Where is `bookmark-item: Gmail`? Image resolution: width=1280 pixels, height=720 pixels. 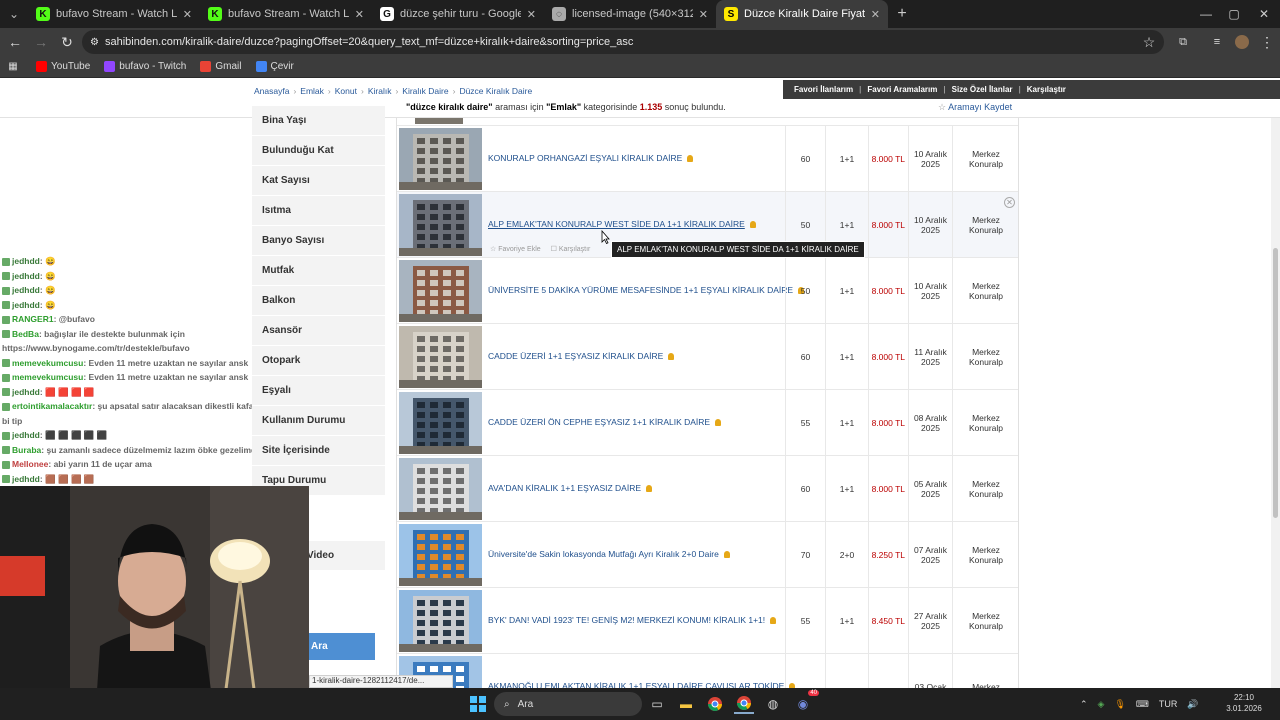 bookmark-item: Gmail is located at coordinates (221, 66).